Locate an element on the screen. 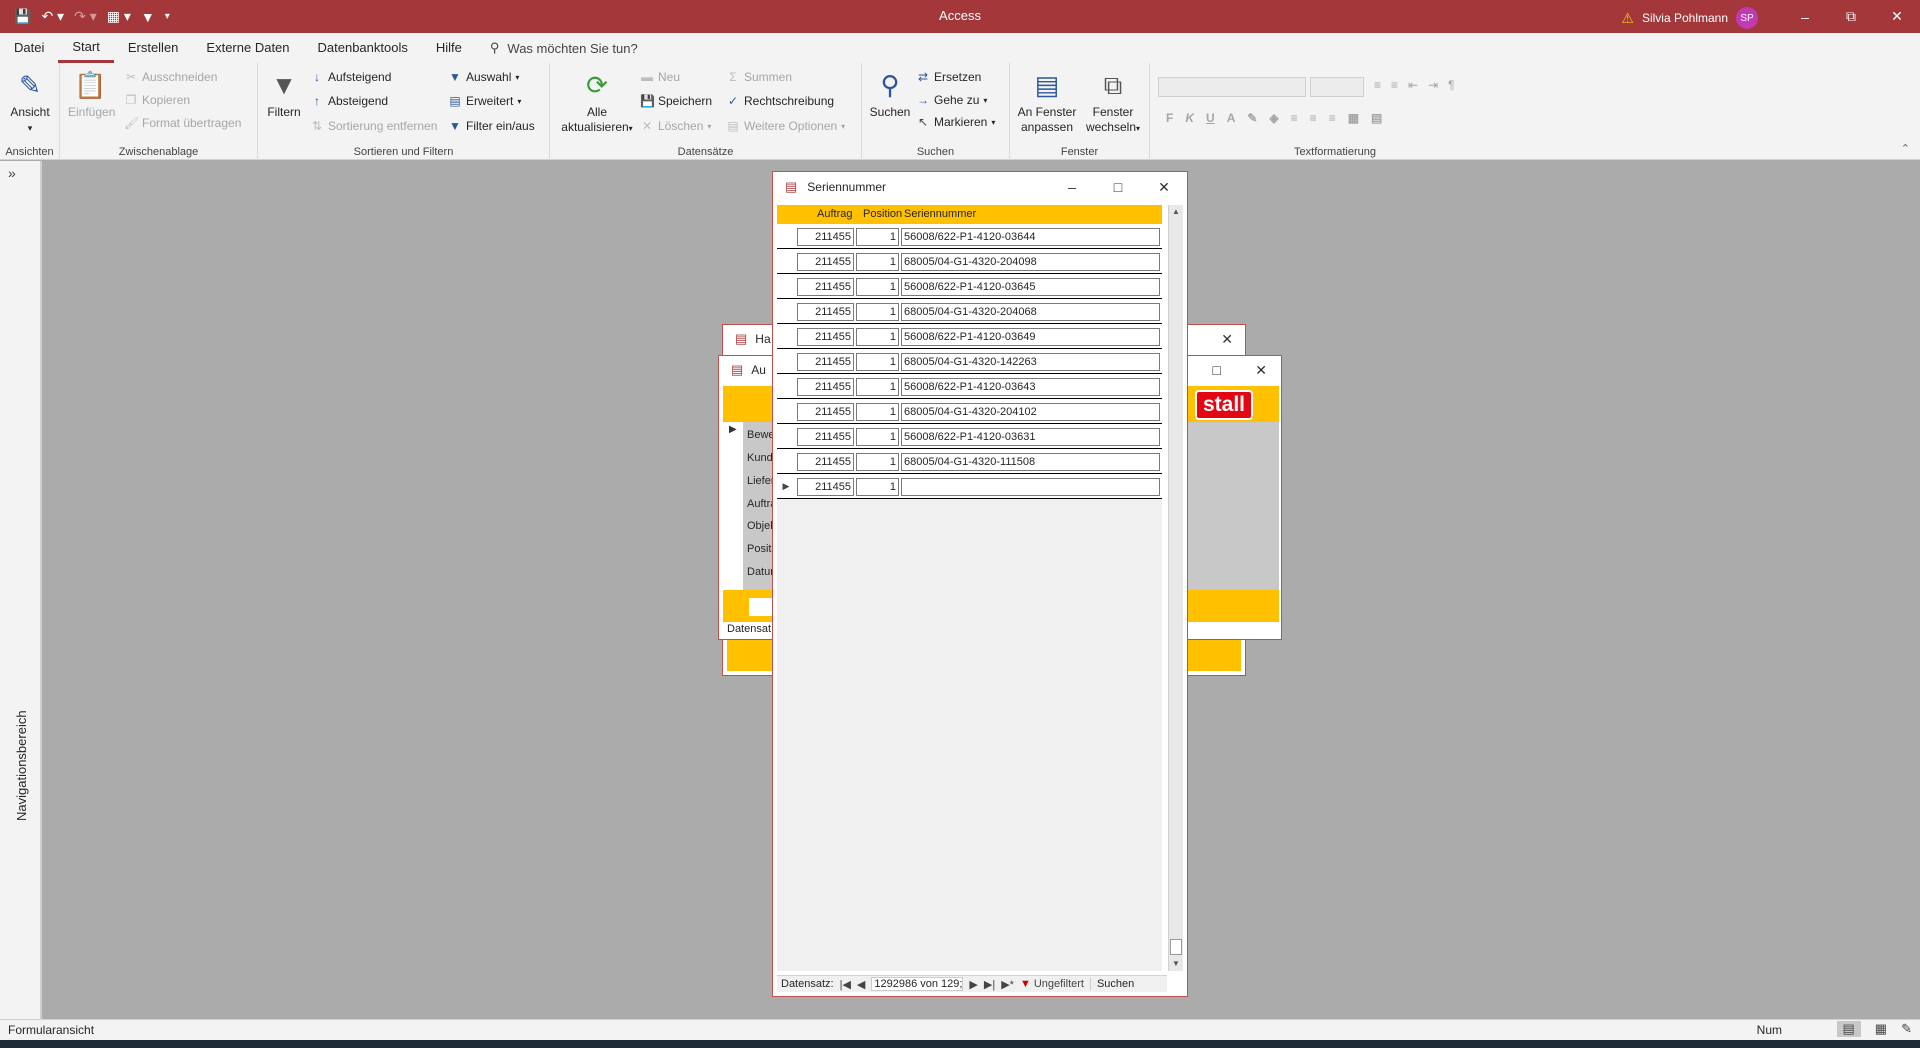 Image resolution: width=1920 pixels, height=1048 pixels. expand-chevron-icon: » is located at coordinates (12, 173).